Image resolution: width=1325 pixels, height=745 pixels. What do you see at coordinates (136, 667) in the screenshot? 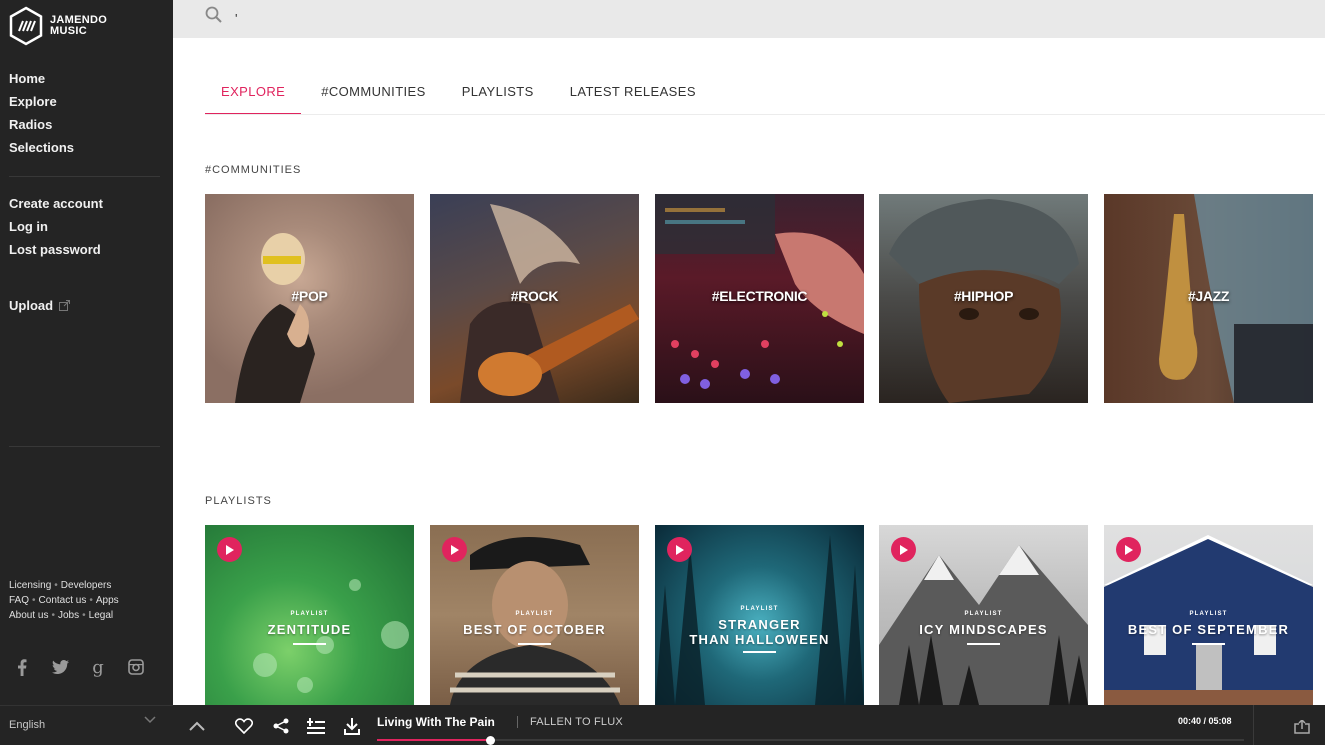
I see `instagram-icon` at bounding box center [136, 667].